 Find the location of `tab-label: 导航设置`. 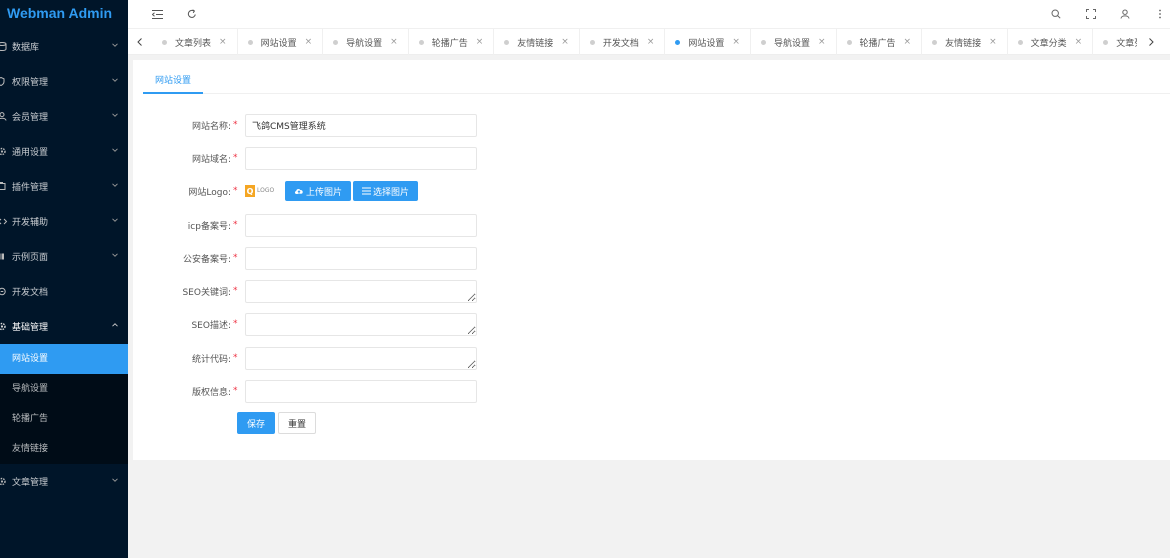

tab-label: 导航设置 is located at coordinates (364, 43).